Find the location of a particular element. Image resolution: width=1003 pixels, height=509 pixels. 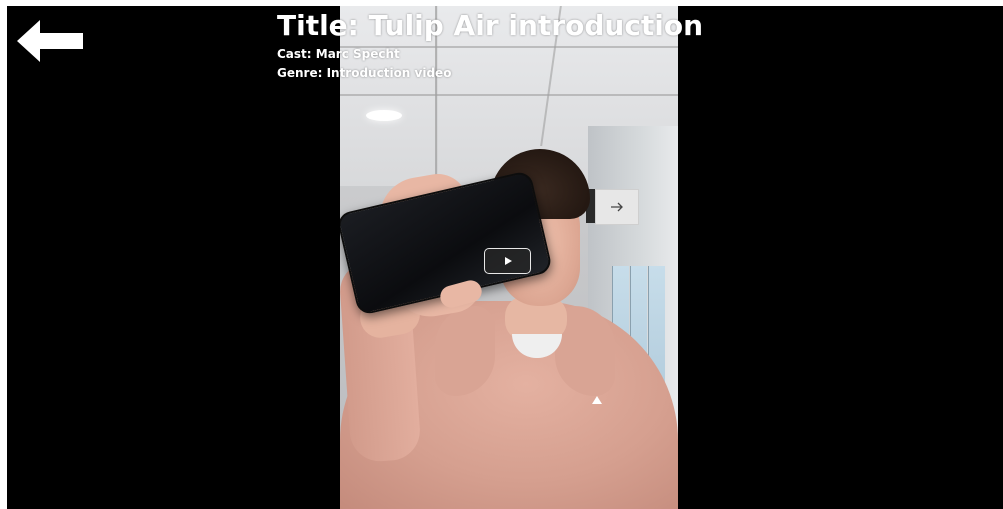

play-icon is located at coordinates (508, 261).